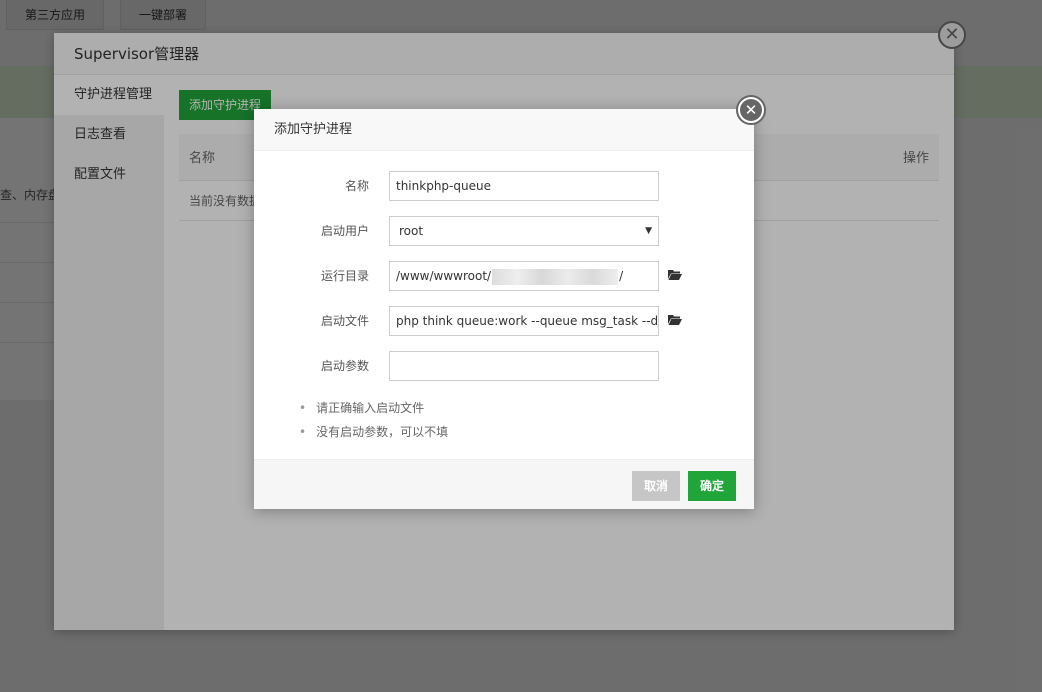 This screenshot has width=1042, height=692. I want to click on redacted-path, so click(555, 276).